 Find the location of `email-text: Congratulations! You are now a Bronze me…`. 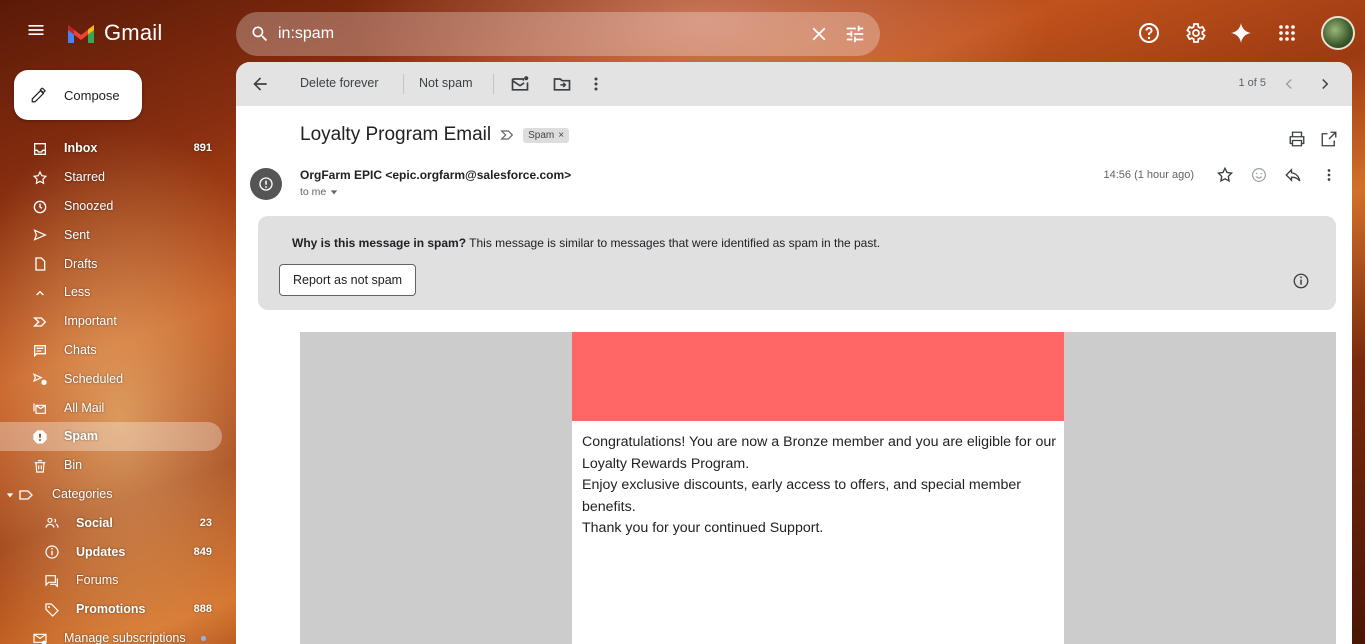

email-text: Congratulations! You are now a Bronze me… is located at coordinates (819, 486).